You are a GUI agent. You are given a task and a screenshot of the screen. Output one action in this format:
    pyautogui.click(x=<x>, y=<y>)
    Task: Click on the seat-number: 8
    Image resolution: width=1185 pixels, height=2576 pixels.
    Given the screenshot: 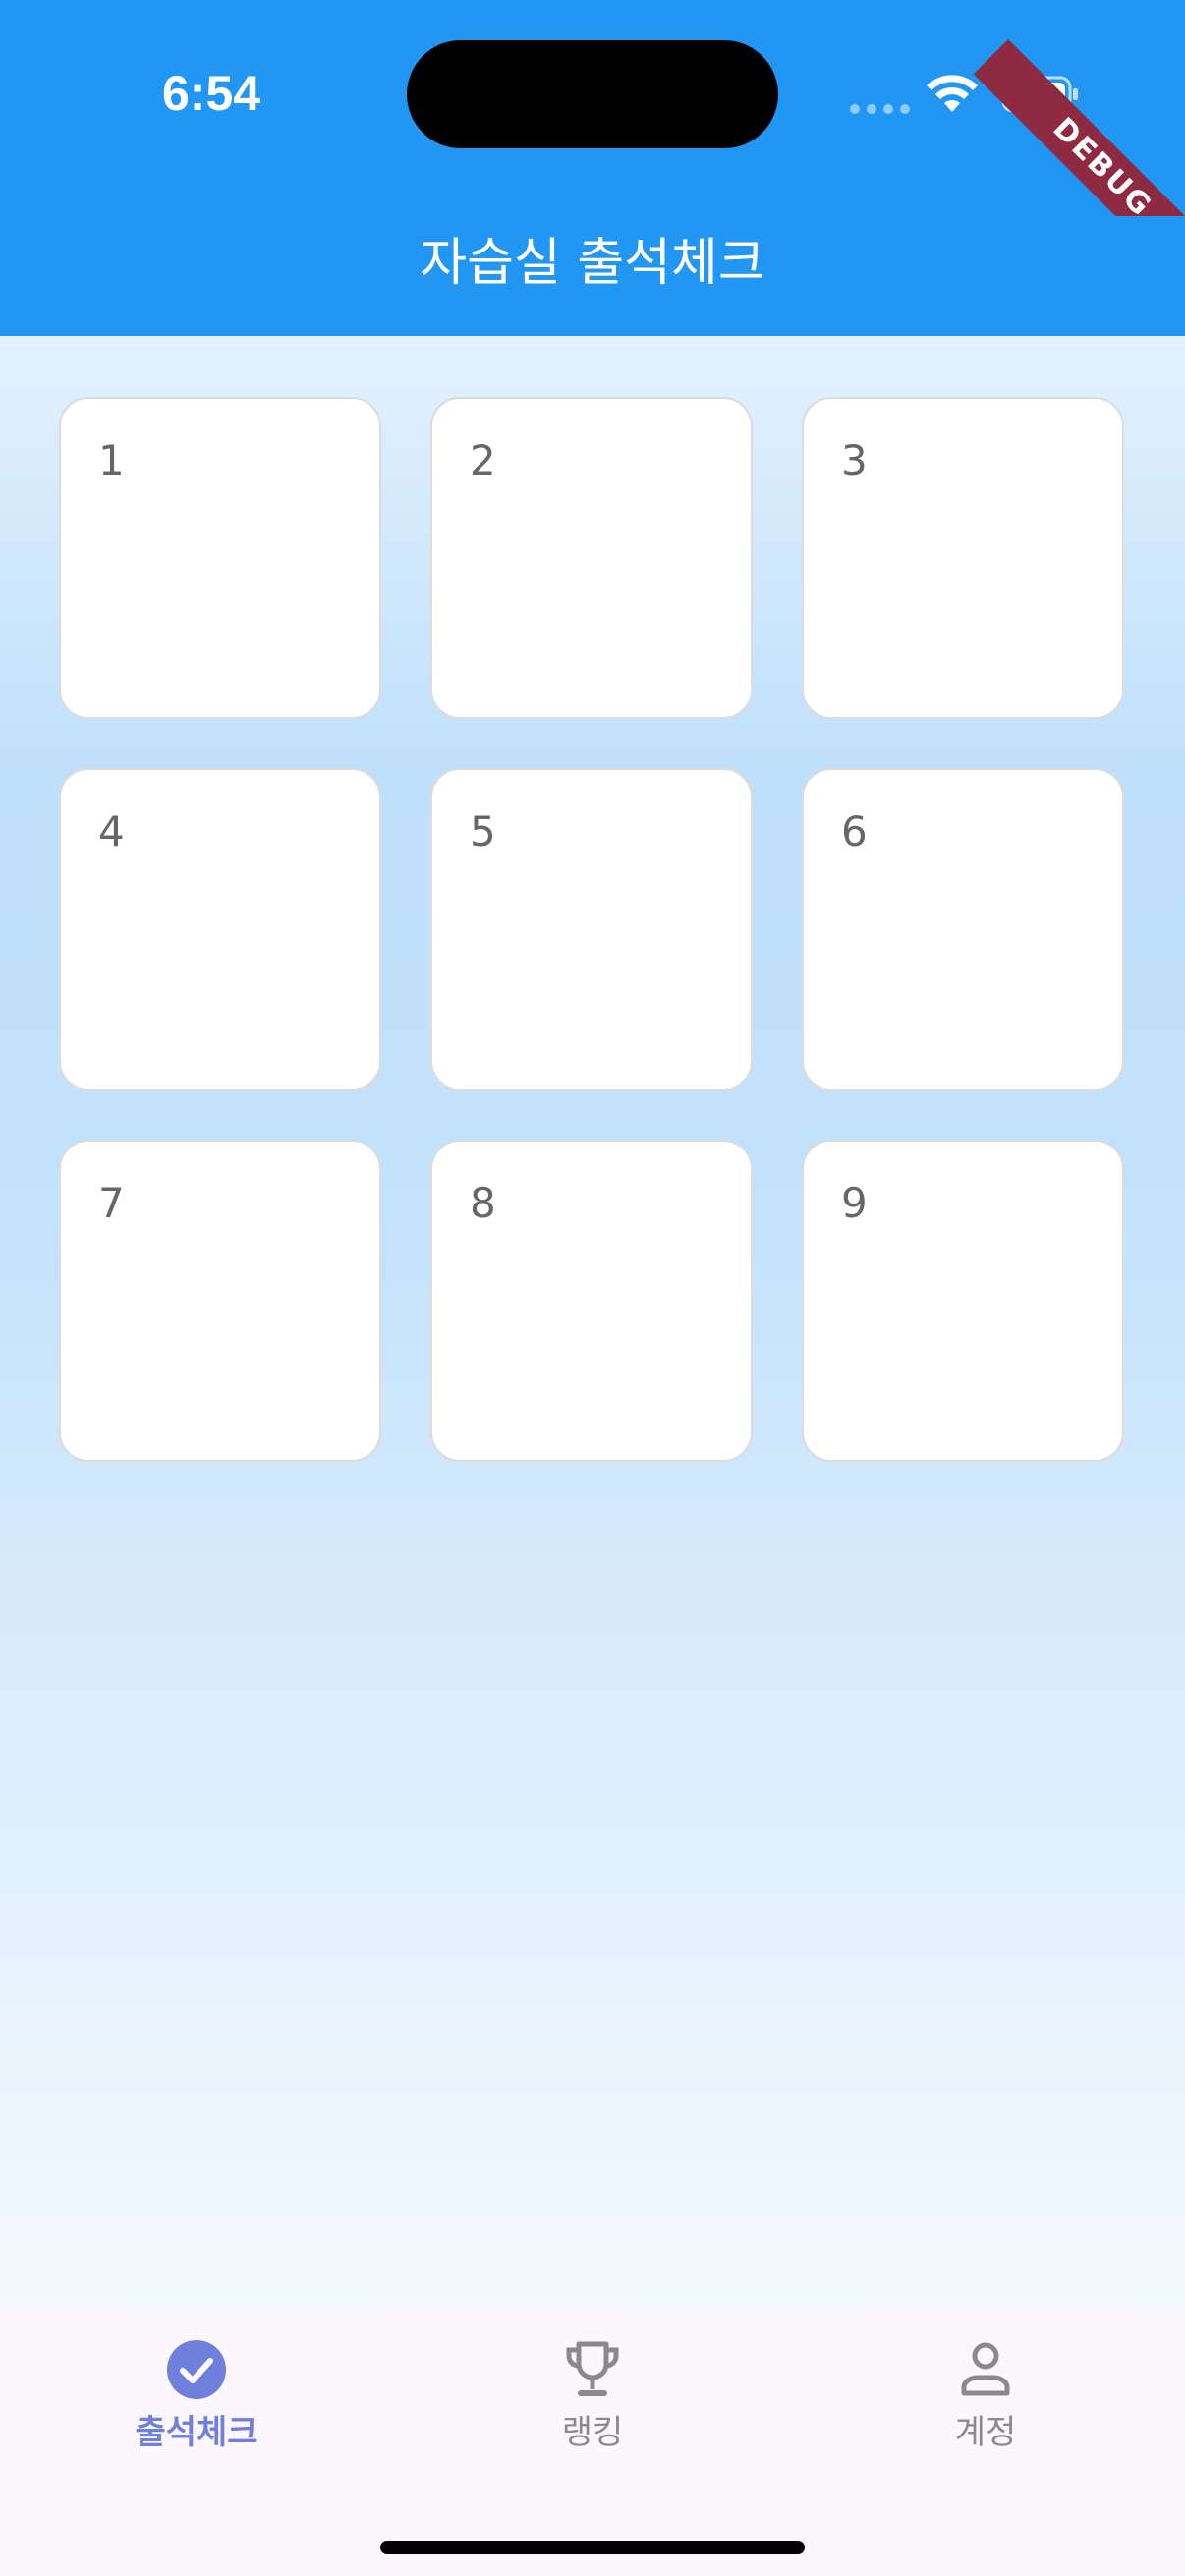 What is the action you would take?
    pyautogui.click(x=483, y=1203)
    